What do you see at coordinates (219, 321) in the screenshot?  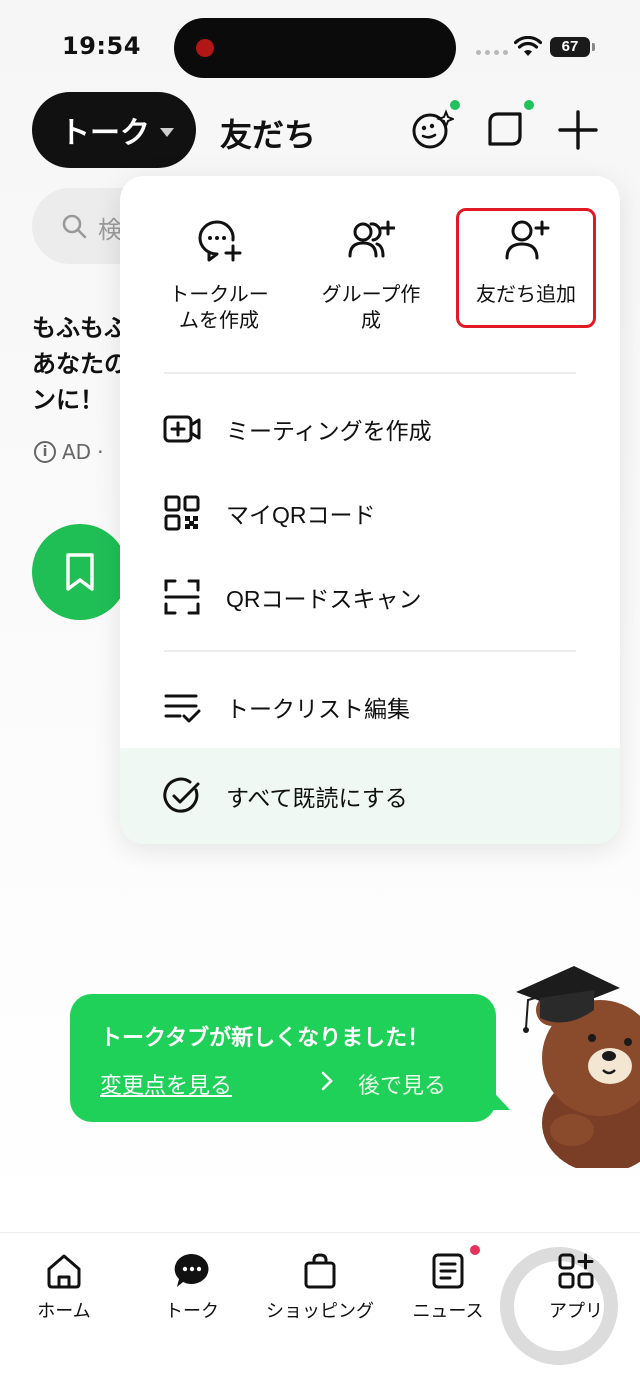 I see `quick-action-line: ムを作成` at bounding box center [219, 321].